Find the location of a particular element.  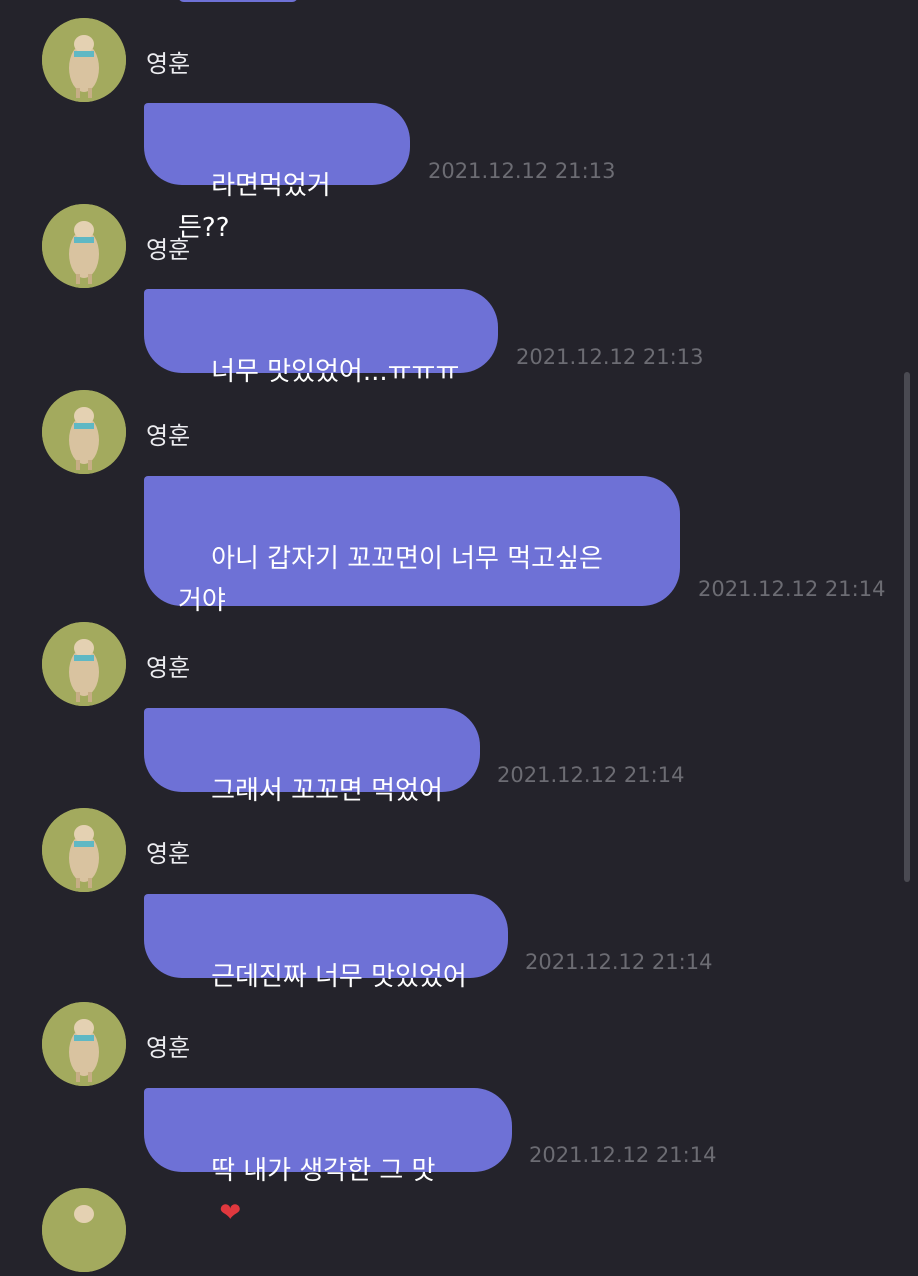

message-bubble: 근데진짜 너무 맛있었어 is located at coordinates (326, 943).